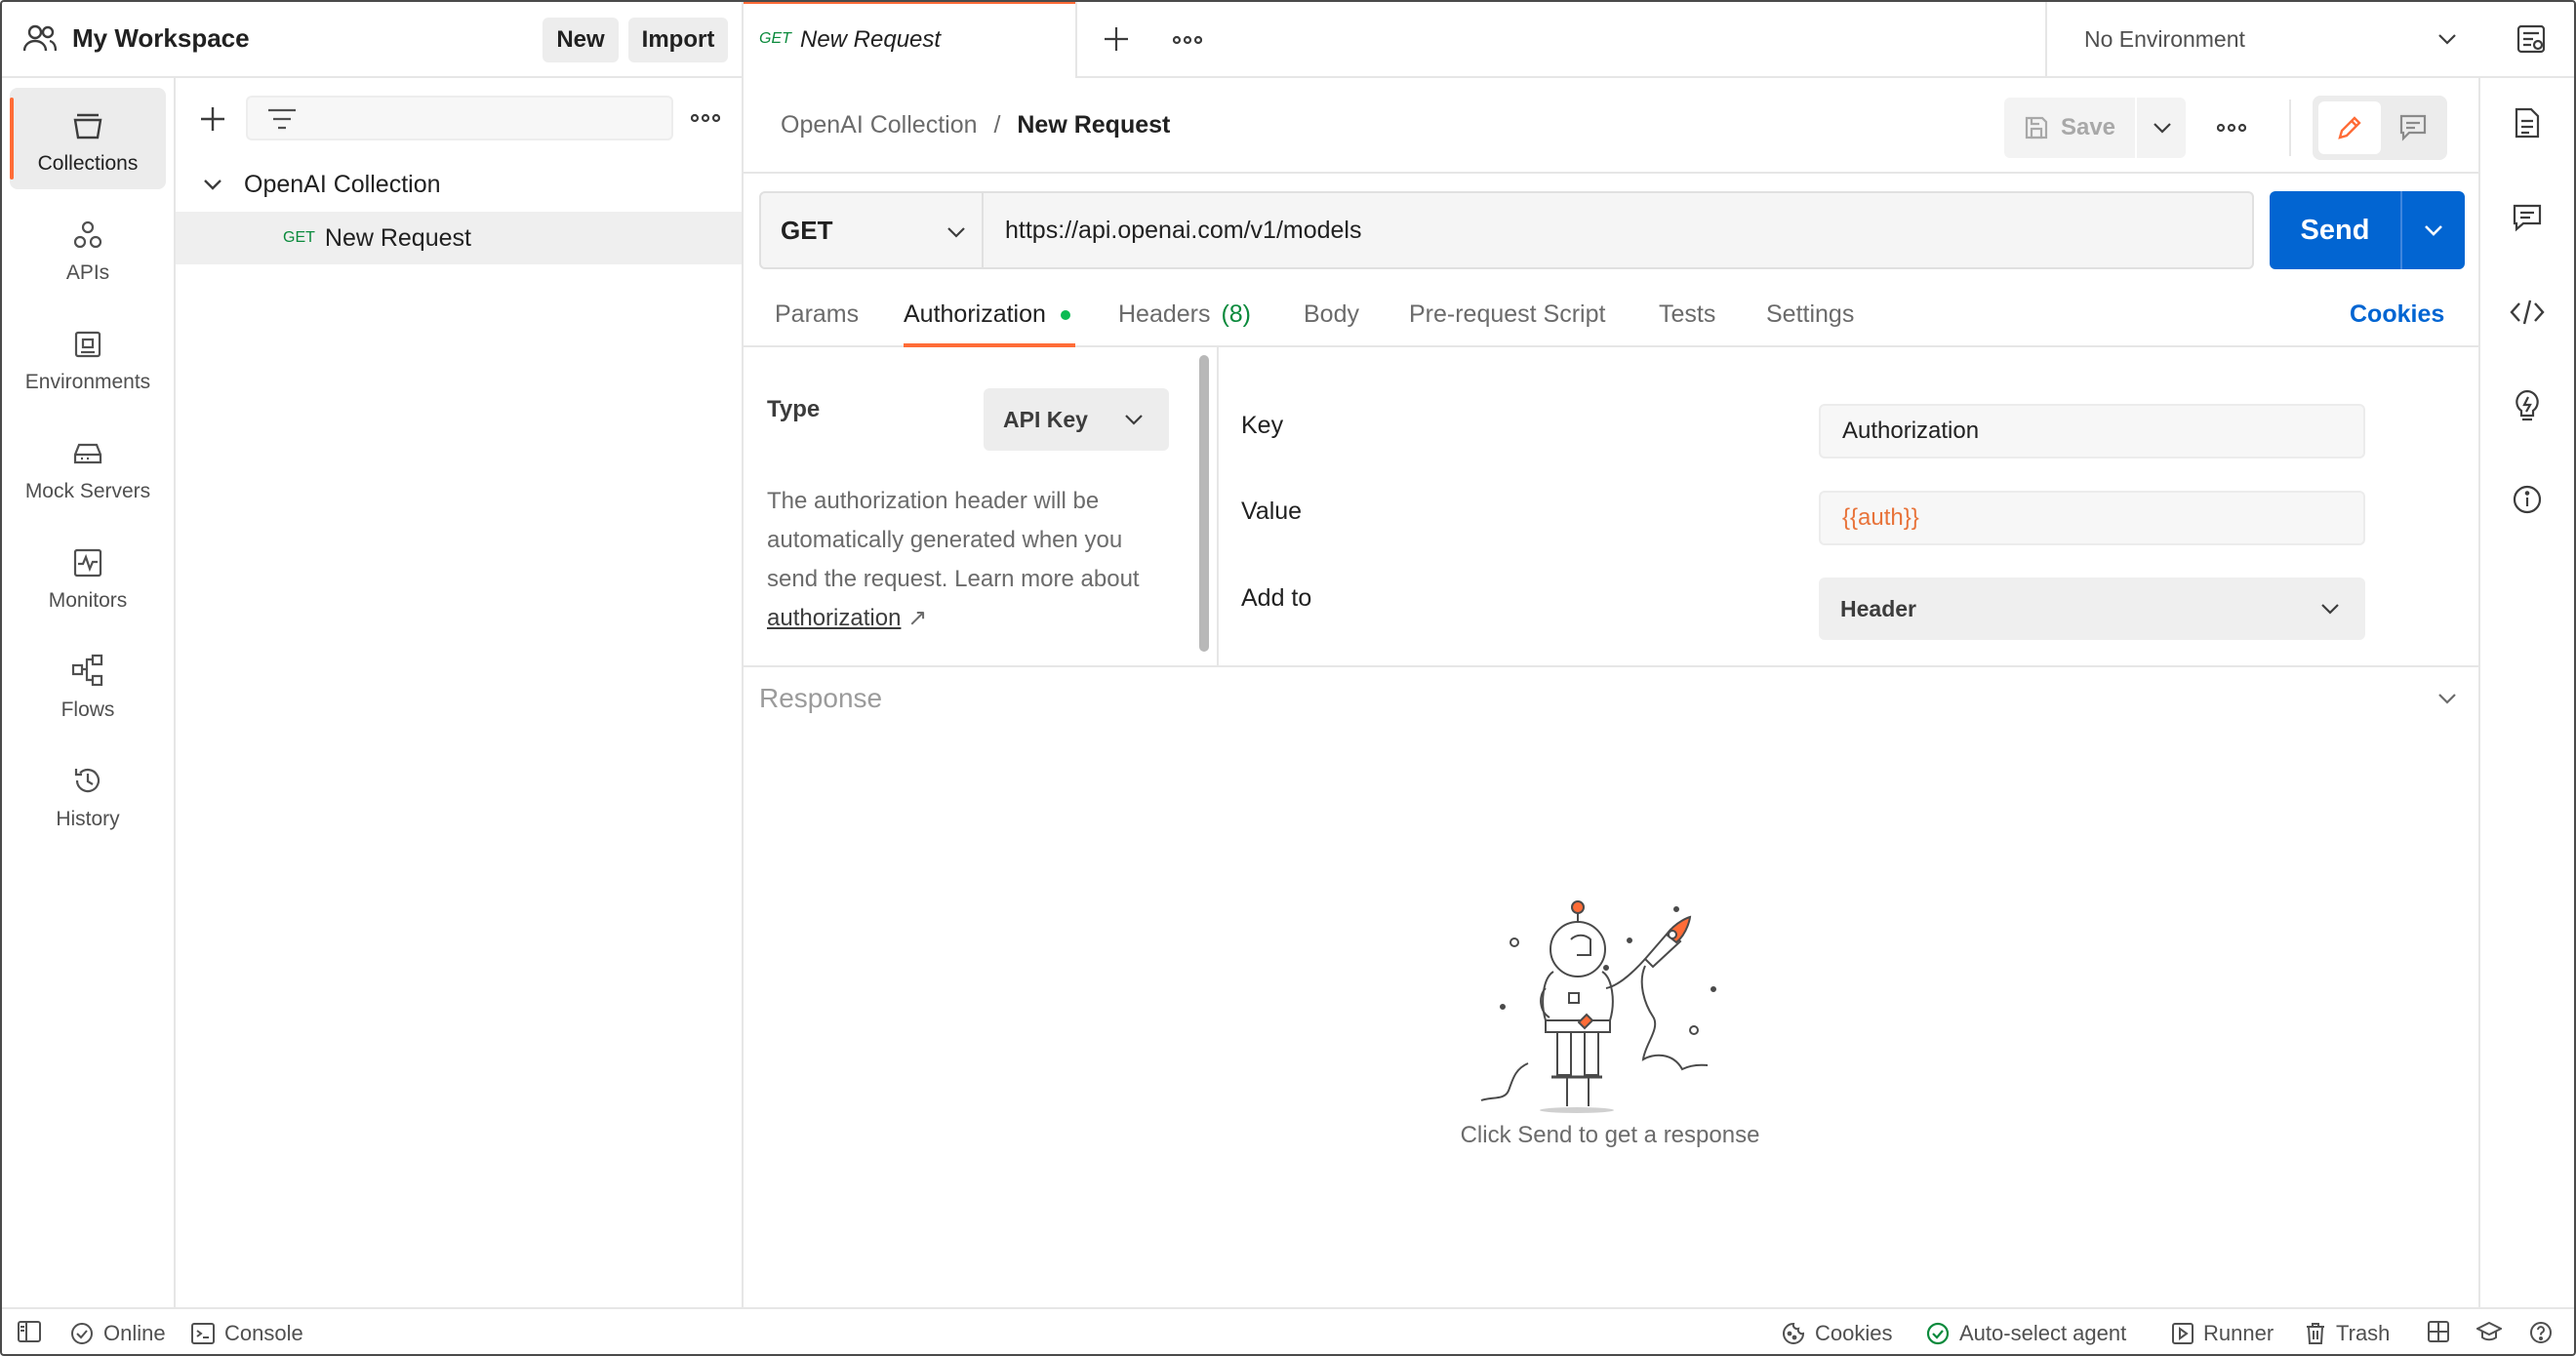 The image size is (2576, 1356). Describe the element at coordinates (2092, 609) in the screenshot. I see `addto-select: Header` at that location.